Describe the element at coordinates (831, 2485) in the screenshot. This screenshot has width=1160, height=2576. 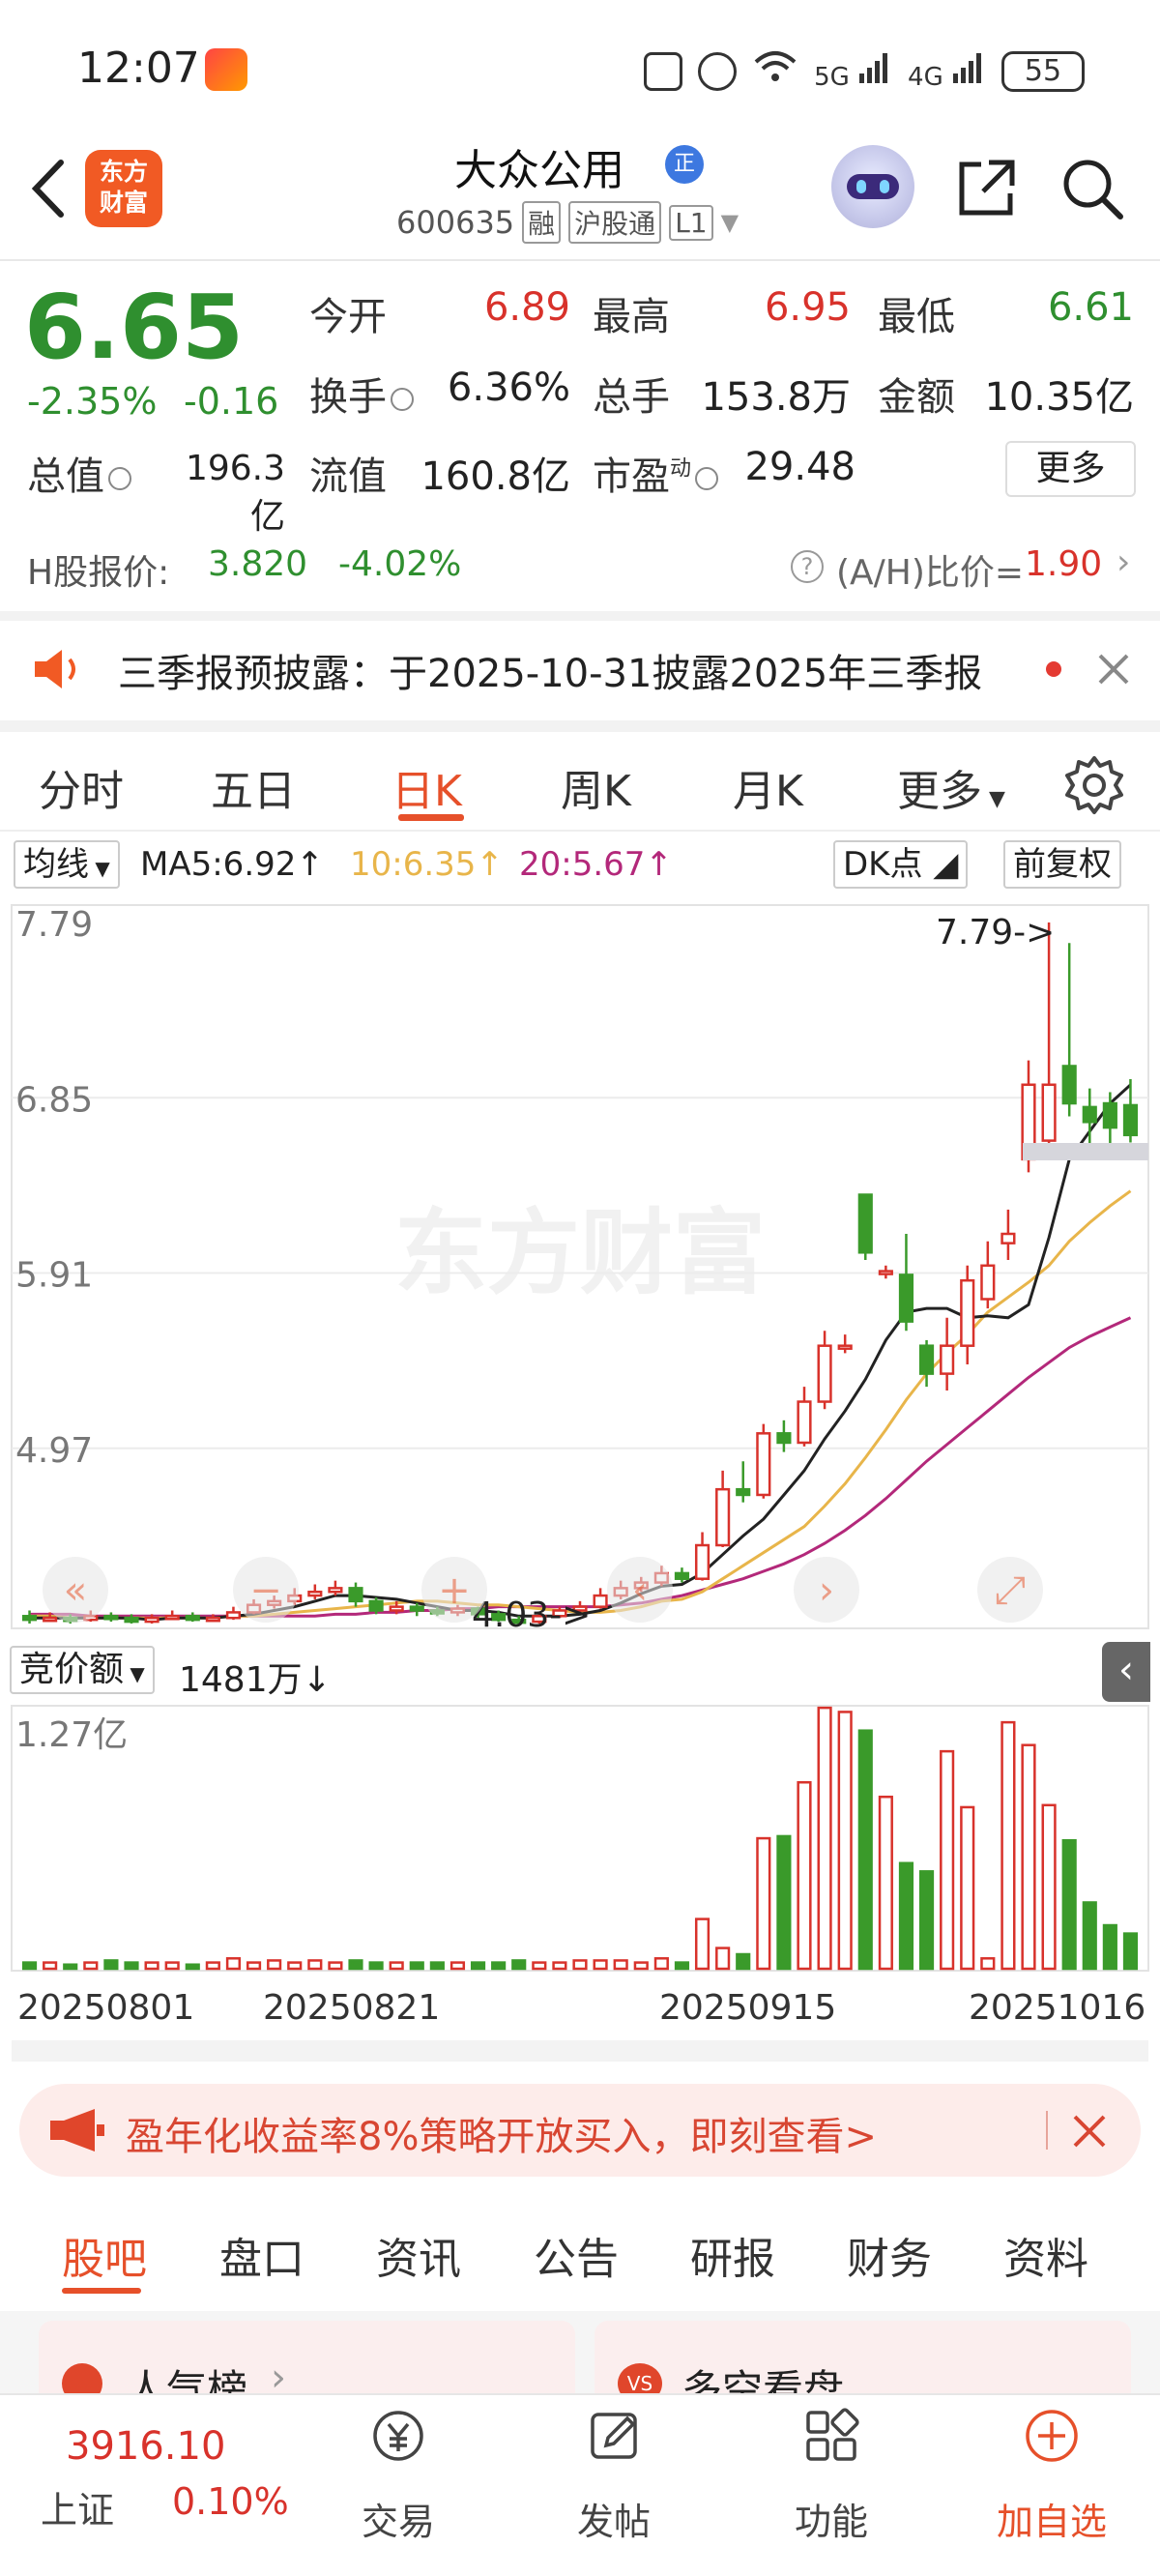
I see `nav-functions: 功能` at that location.